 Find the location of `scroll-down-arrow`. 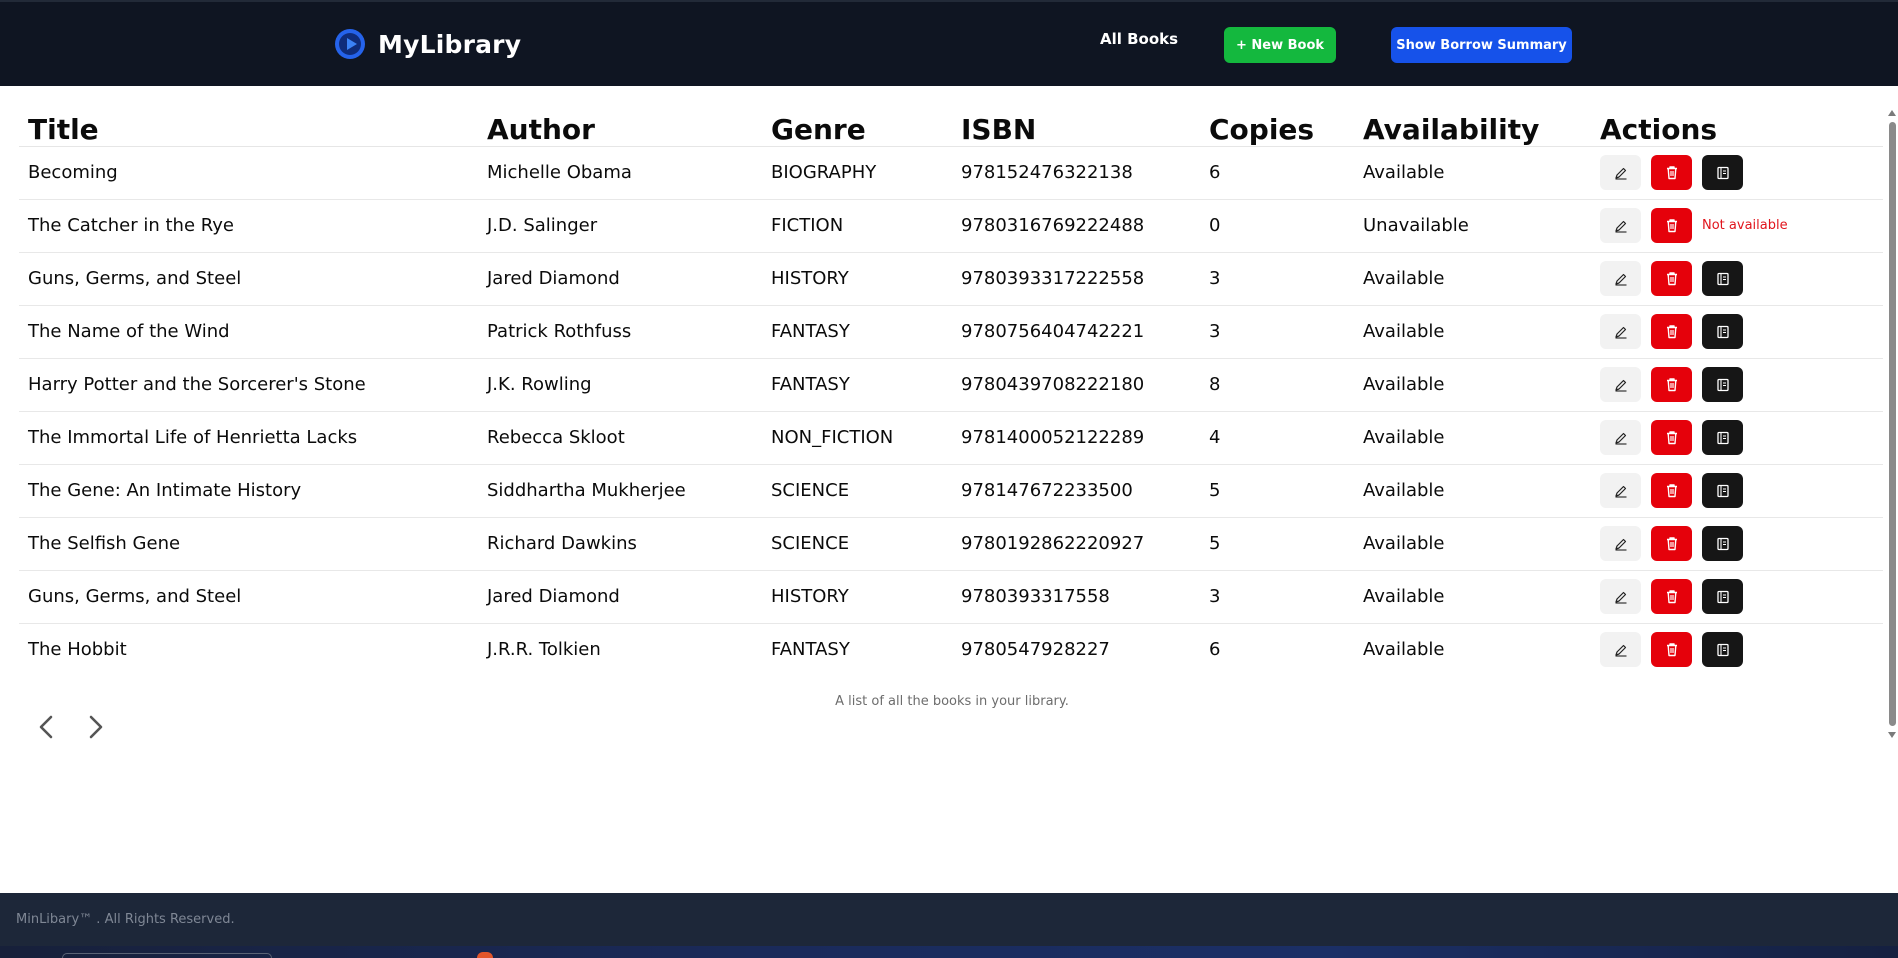

scroll-down-arrow is located at coordinates (1892, 735).